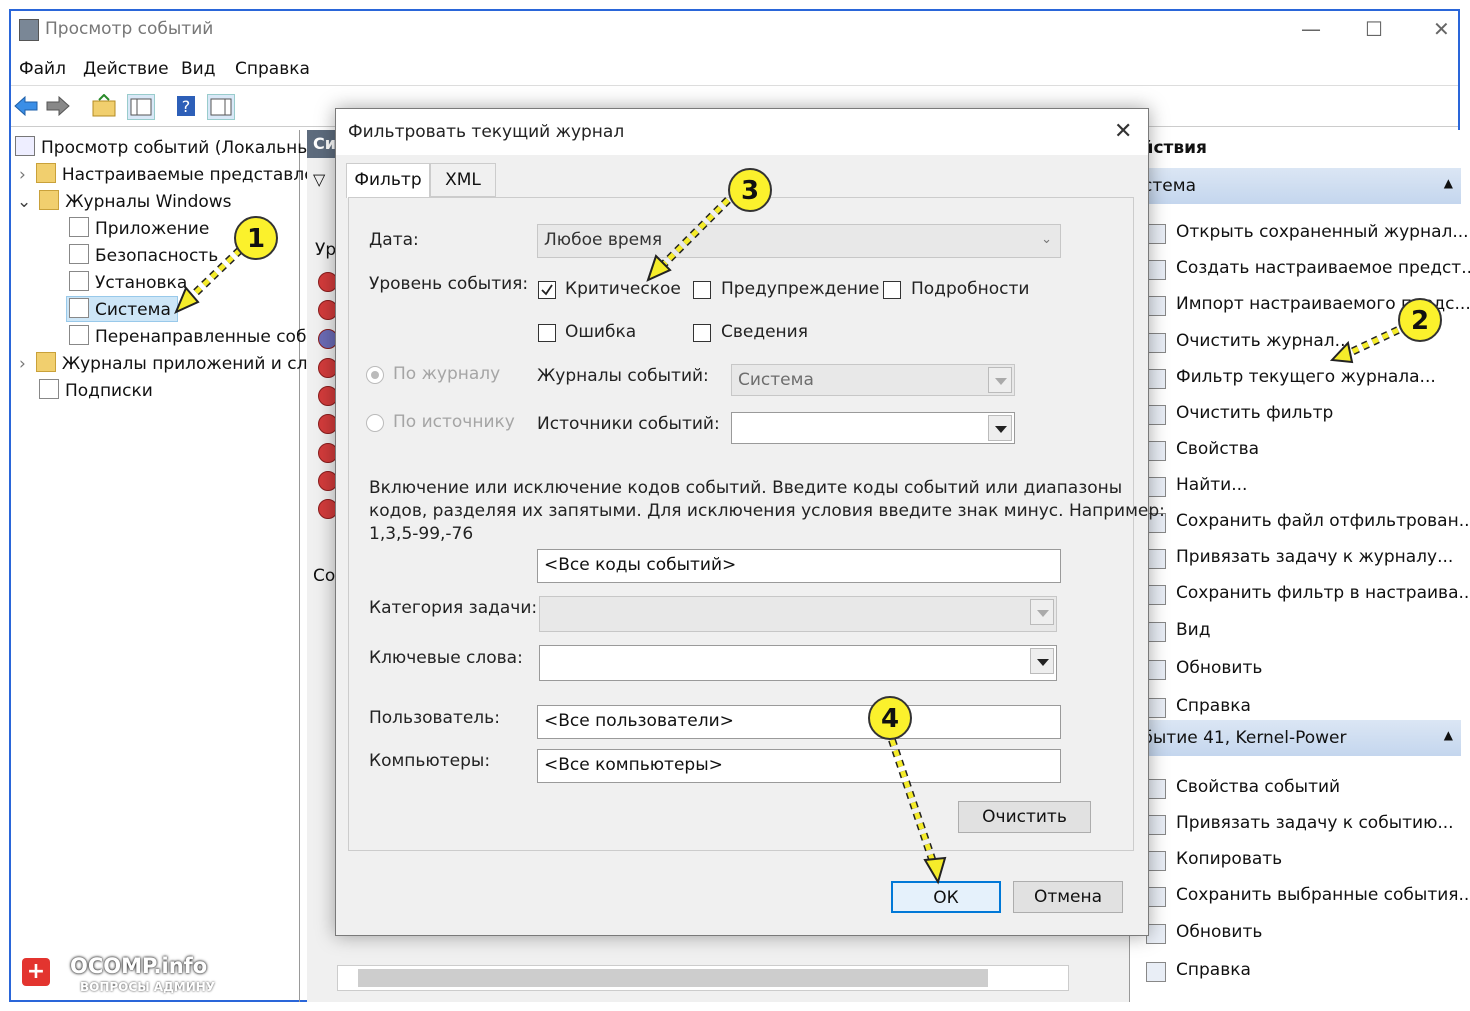  Describe the element at coordinates (256, 238) in the screenshot. I see `annotation-badge-1: 1` at that location.